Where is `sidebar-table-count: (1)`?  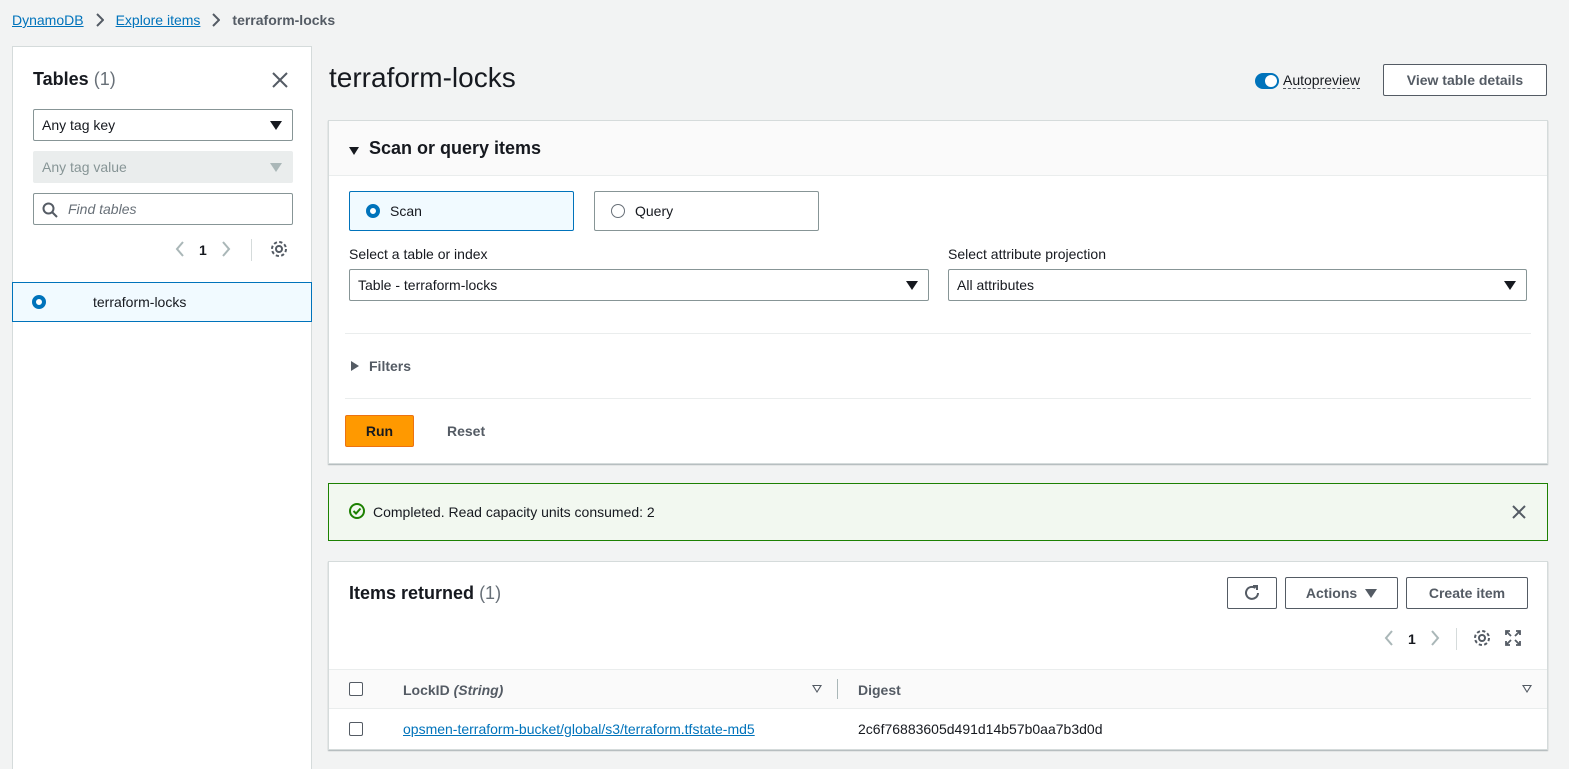 sidebar-table-count: (1) is located at coordinates (104, 79).